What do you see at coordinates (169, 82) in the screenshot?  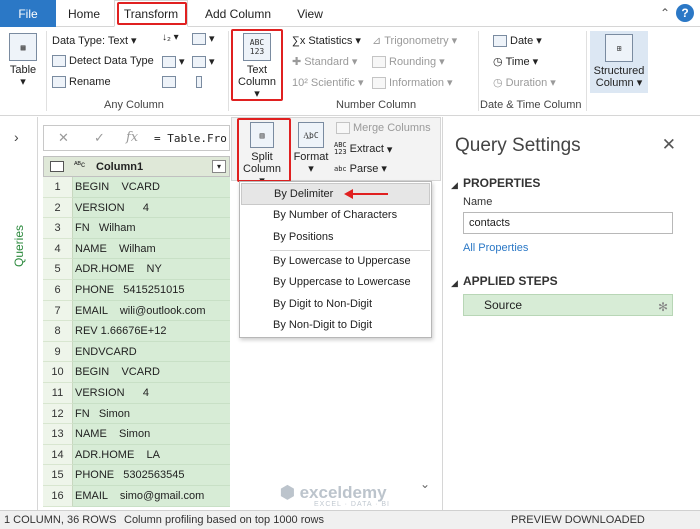 I see `pivot-column-button` at bounding box center [169, 82].